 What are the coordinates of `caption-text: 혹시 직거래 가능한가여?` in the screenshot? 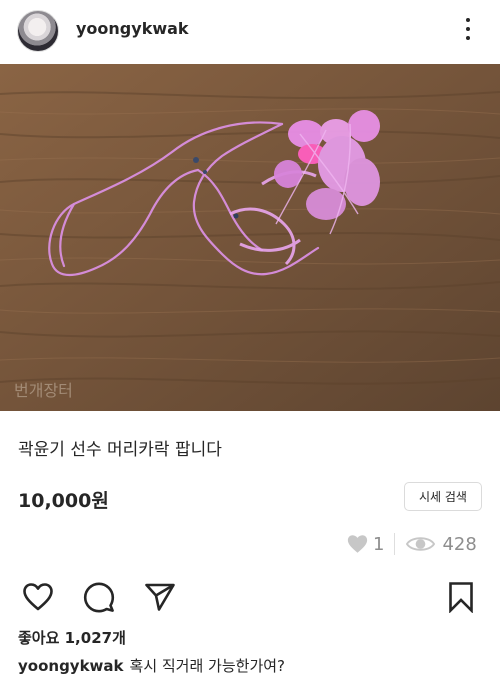 It's located at (207, 666).